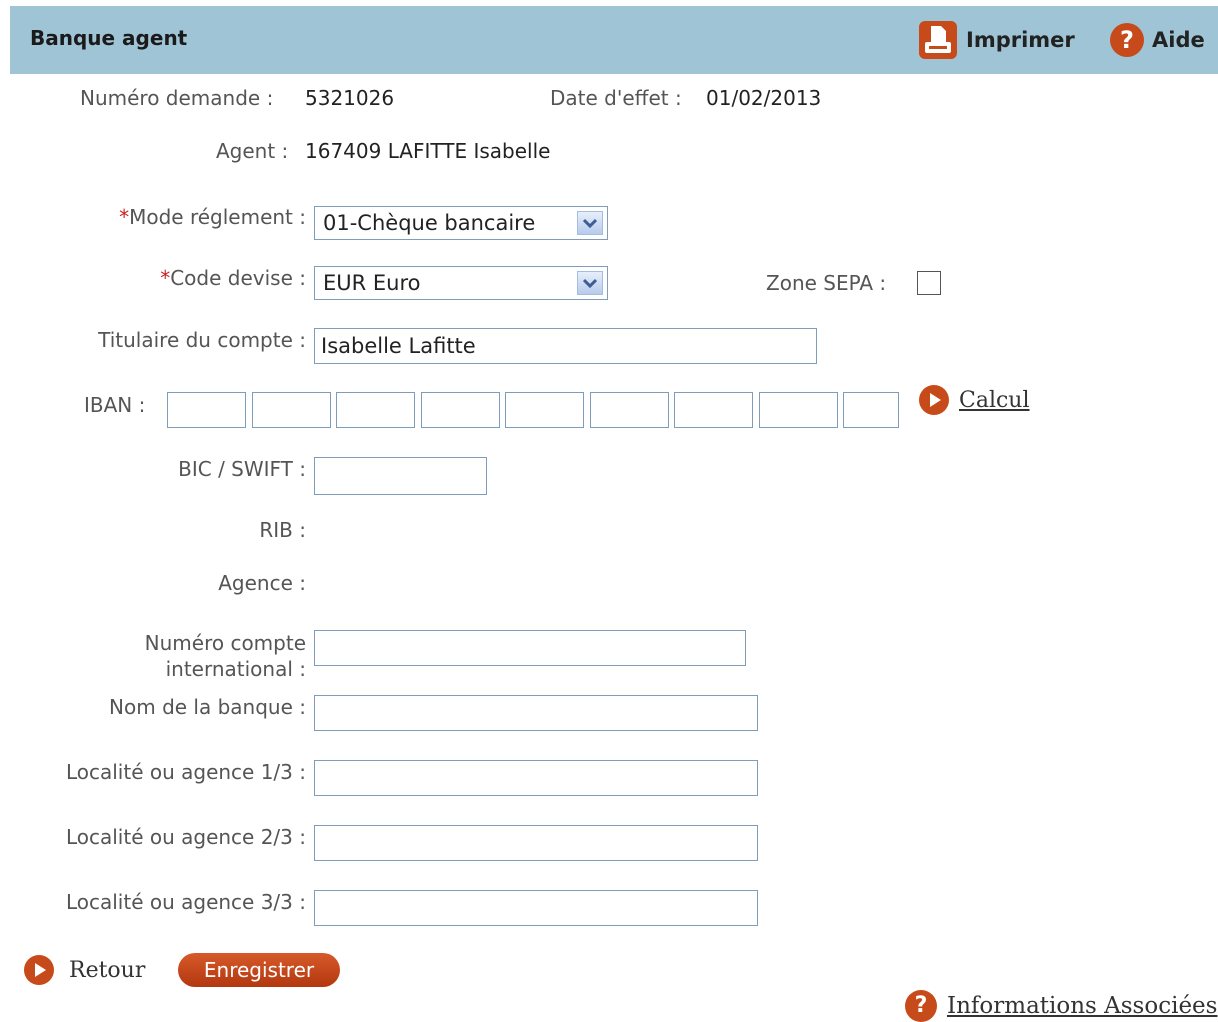 The width and height of the screenshot is (1218, 1022). I want to click on informations-associees-link: ? Informations Associées, so click(1061, 1006).